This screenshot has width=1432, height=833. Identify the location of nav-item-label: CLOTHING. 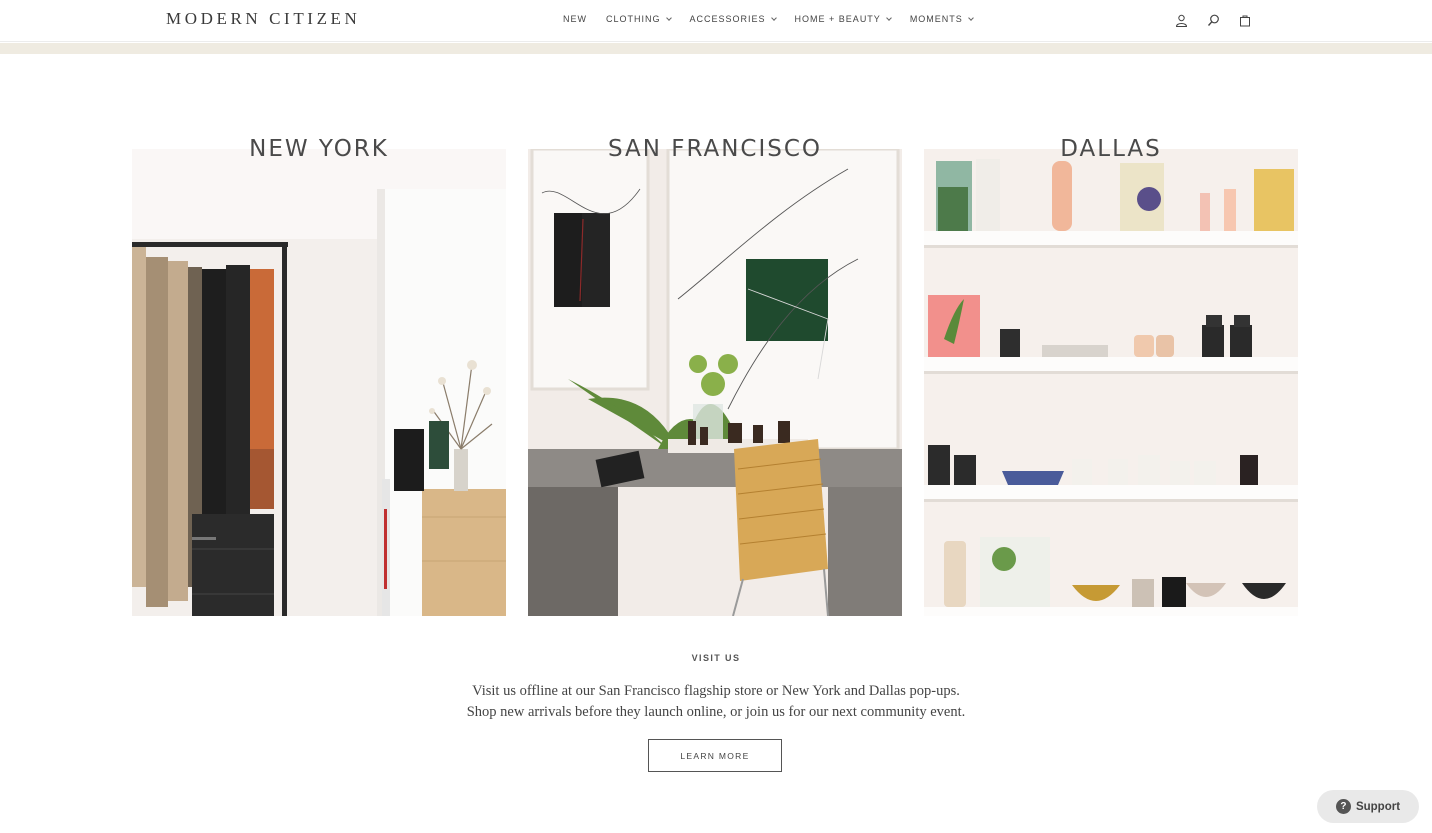
(633, 19).